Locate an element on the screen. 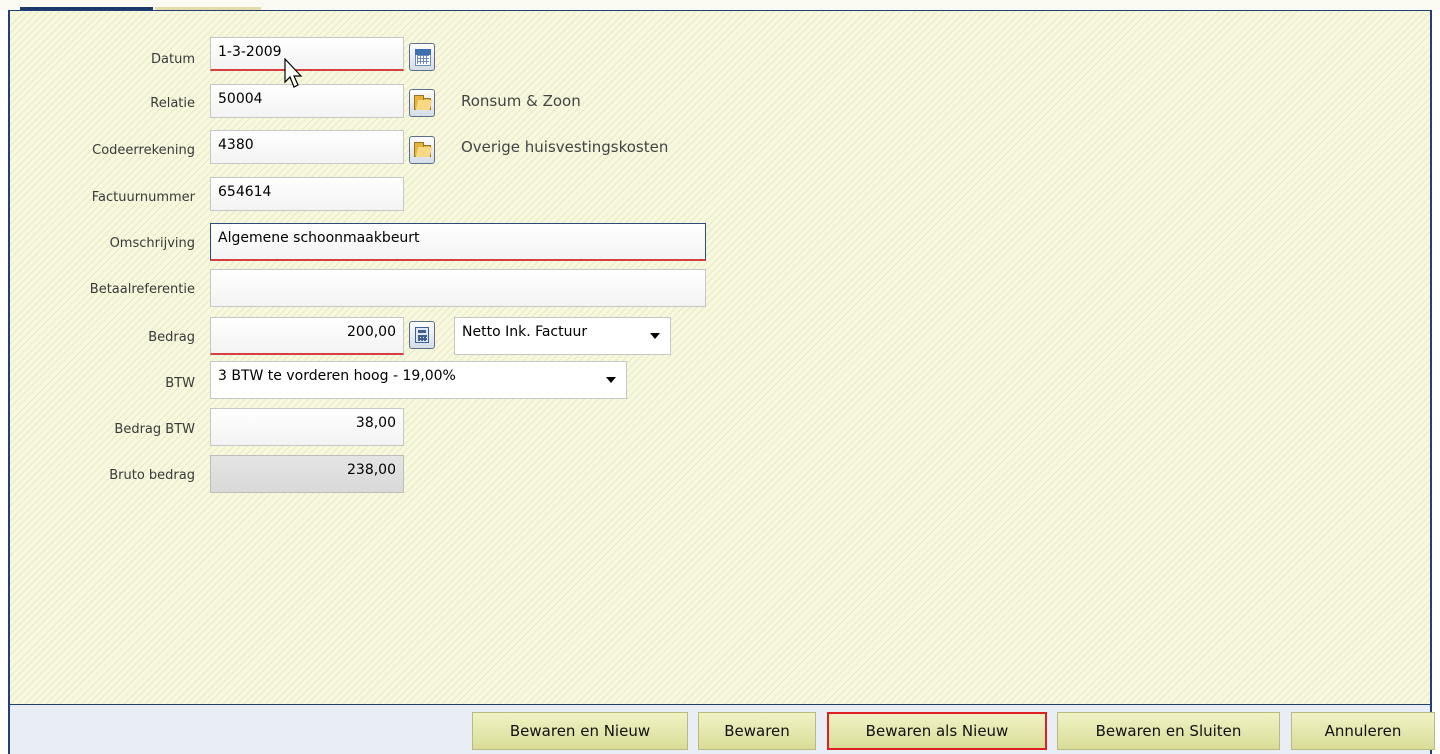 The width and height of the screenshot is (1440, 754). betaalreferentie-field is located at coordinates (458, 288).